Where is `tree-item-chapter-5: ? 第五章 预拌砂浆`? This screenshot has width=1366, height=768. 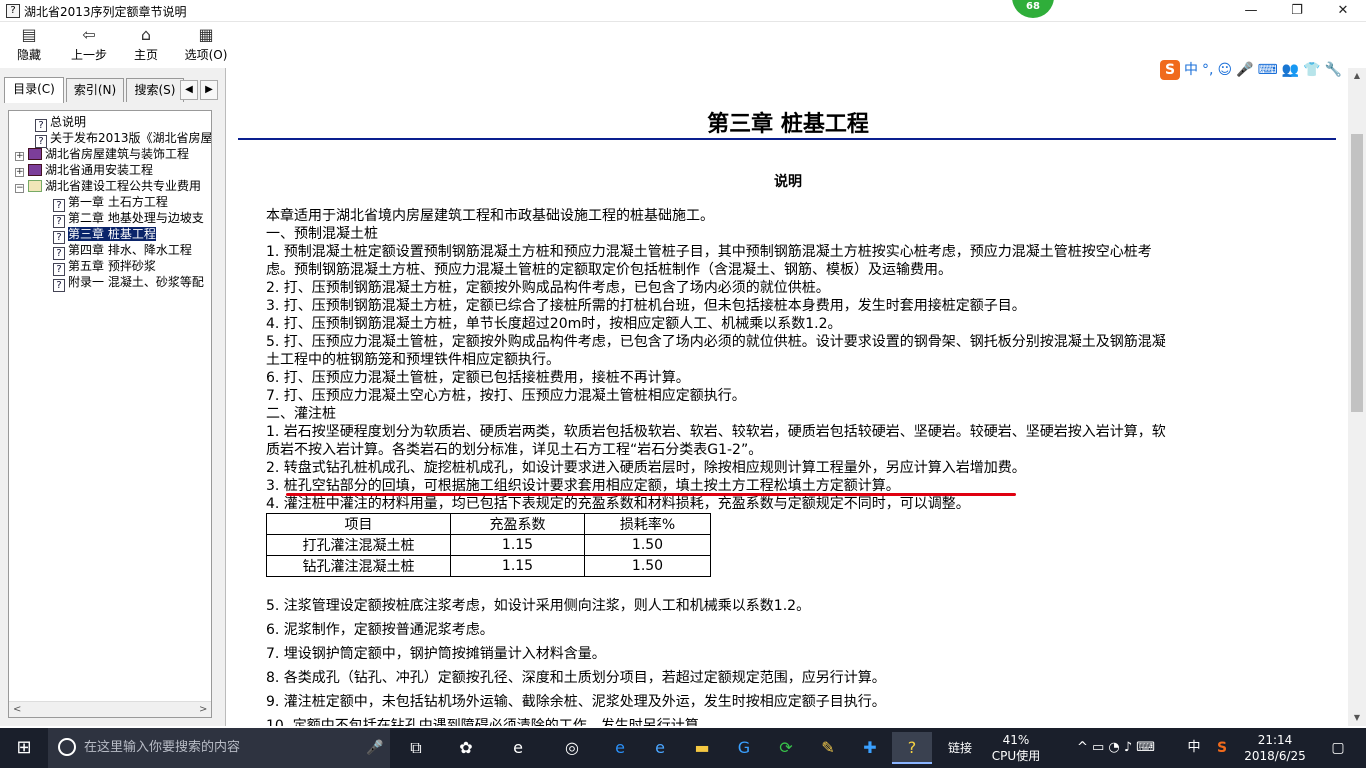 tree-item-chapter-5: ? 第五章 预拌砂浆 is located at coordinates (104, 267).